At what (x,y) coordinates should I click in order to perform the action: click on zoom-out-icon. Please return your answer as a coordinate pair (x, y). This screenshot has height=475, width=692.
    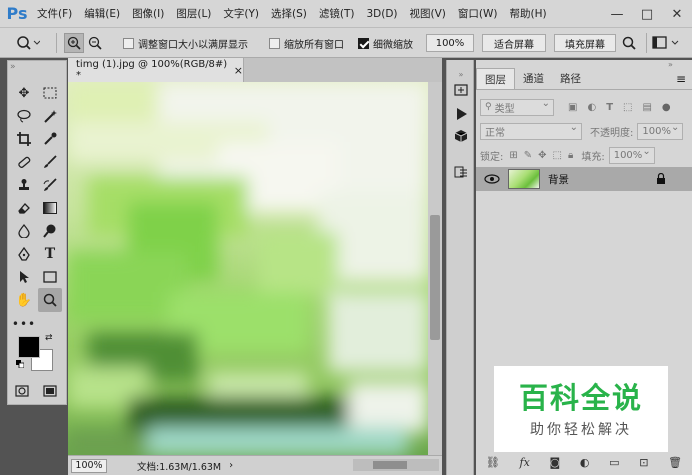
    Looking at the image, I should click on (95, 43).